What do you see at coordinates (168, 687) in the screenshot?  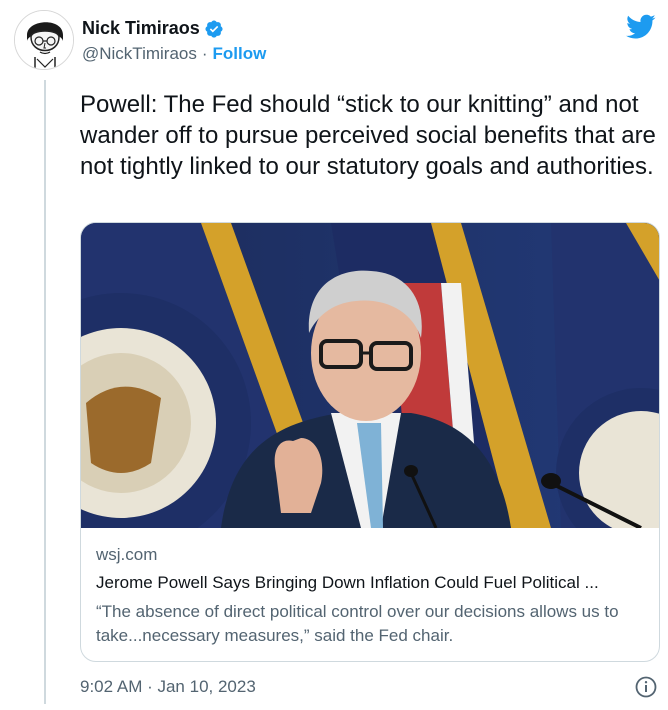 I see `tweet-timestamp: 9:02 AM · Jan 10, 2023` at bounding box center [168, 687].